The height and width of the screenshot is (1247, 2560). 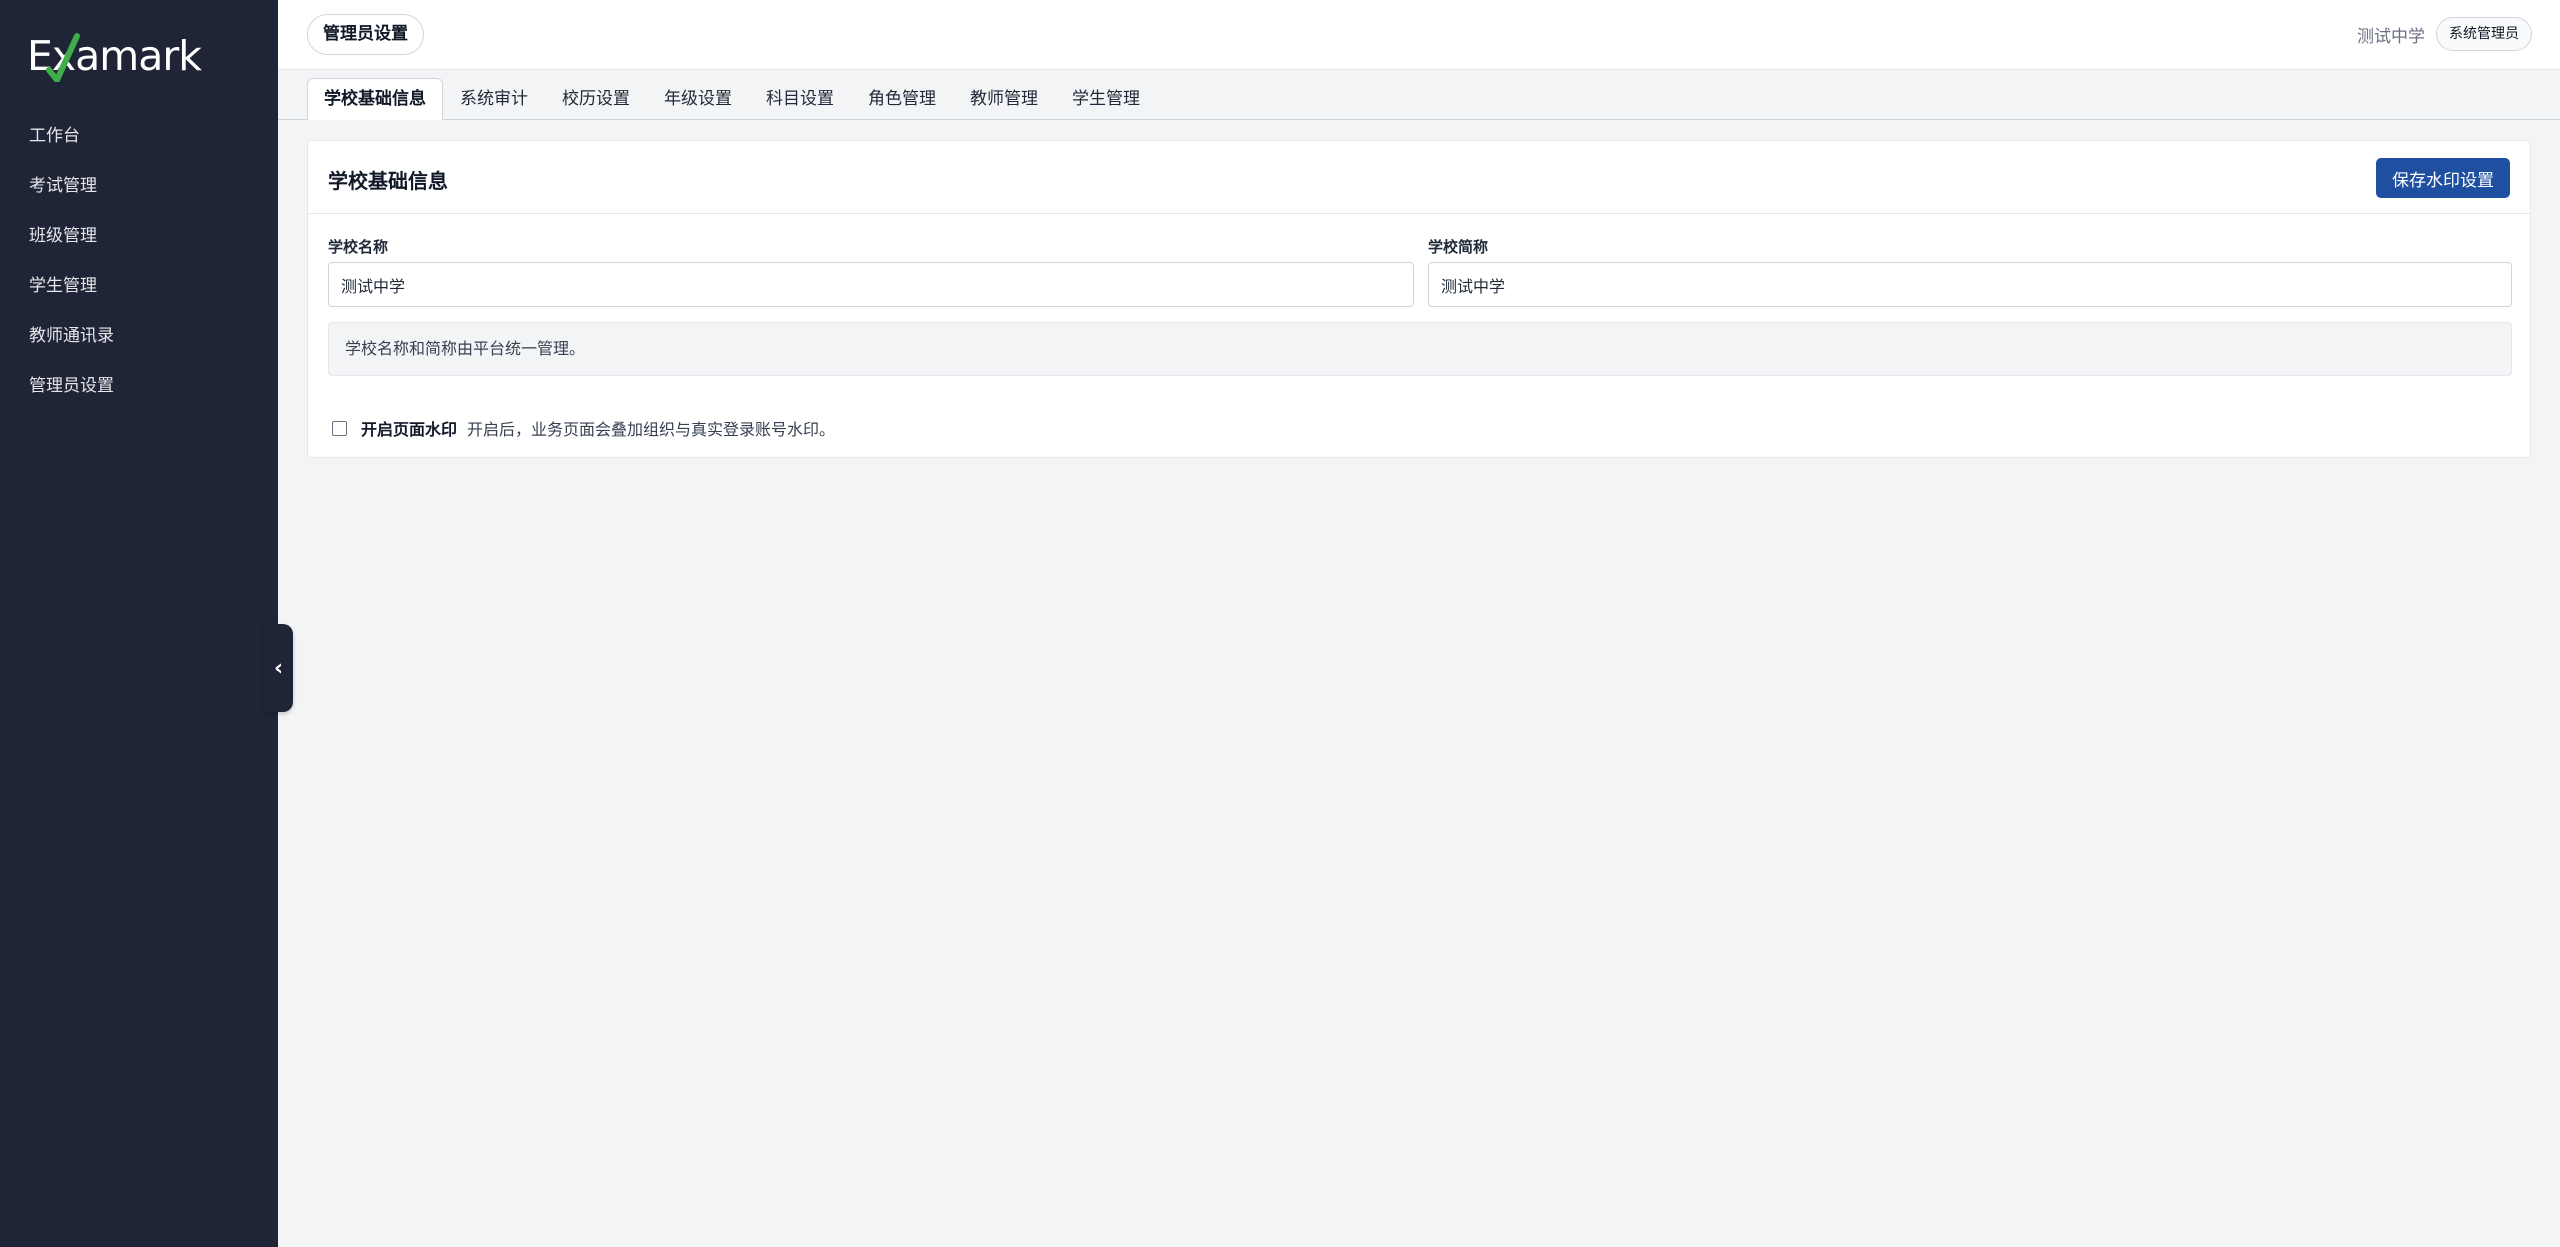 I want to click on card-header: 学校基础信息 保存水印设置, so click(x=1419, y=177).